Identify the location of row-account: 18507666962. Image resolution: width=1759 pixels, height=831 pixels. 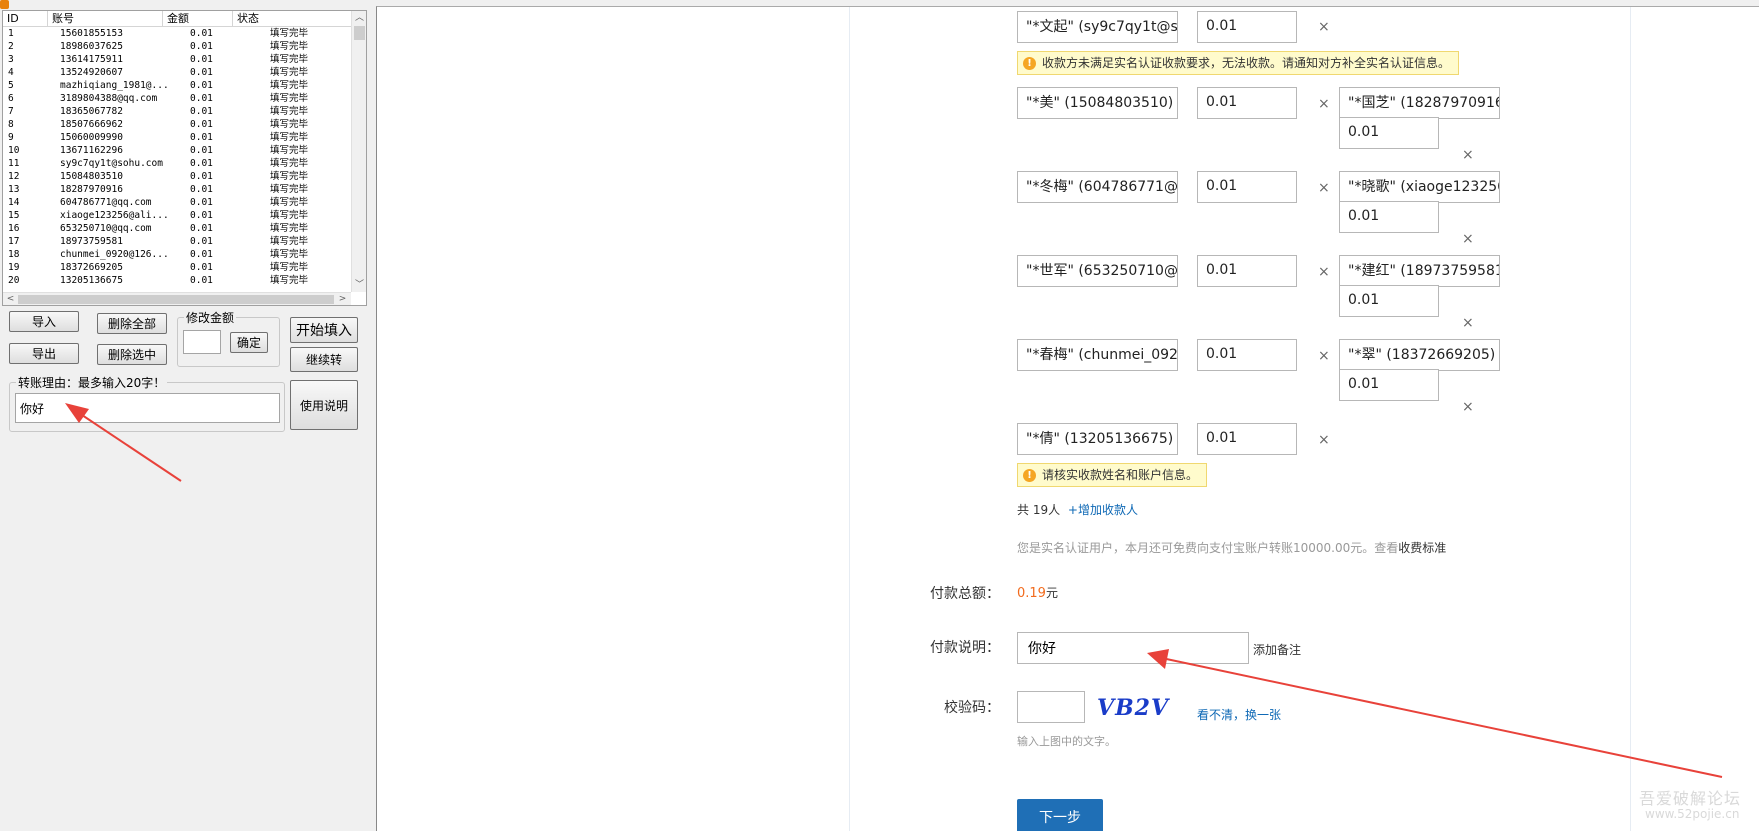
(91, 124).